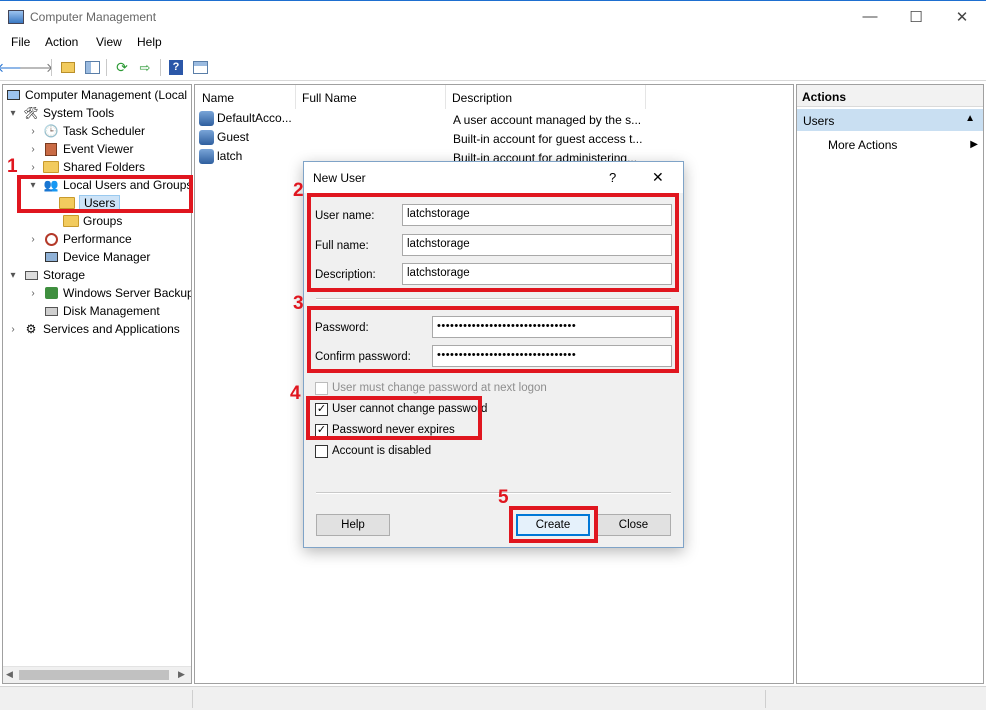  What do you see at coordinates (819, 121) in the screenshot?
I see `actions-section-label: Users` at bounding box center [819, 121].